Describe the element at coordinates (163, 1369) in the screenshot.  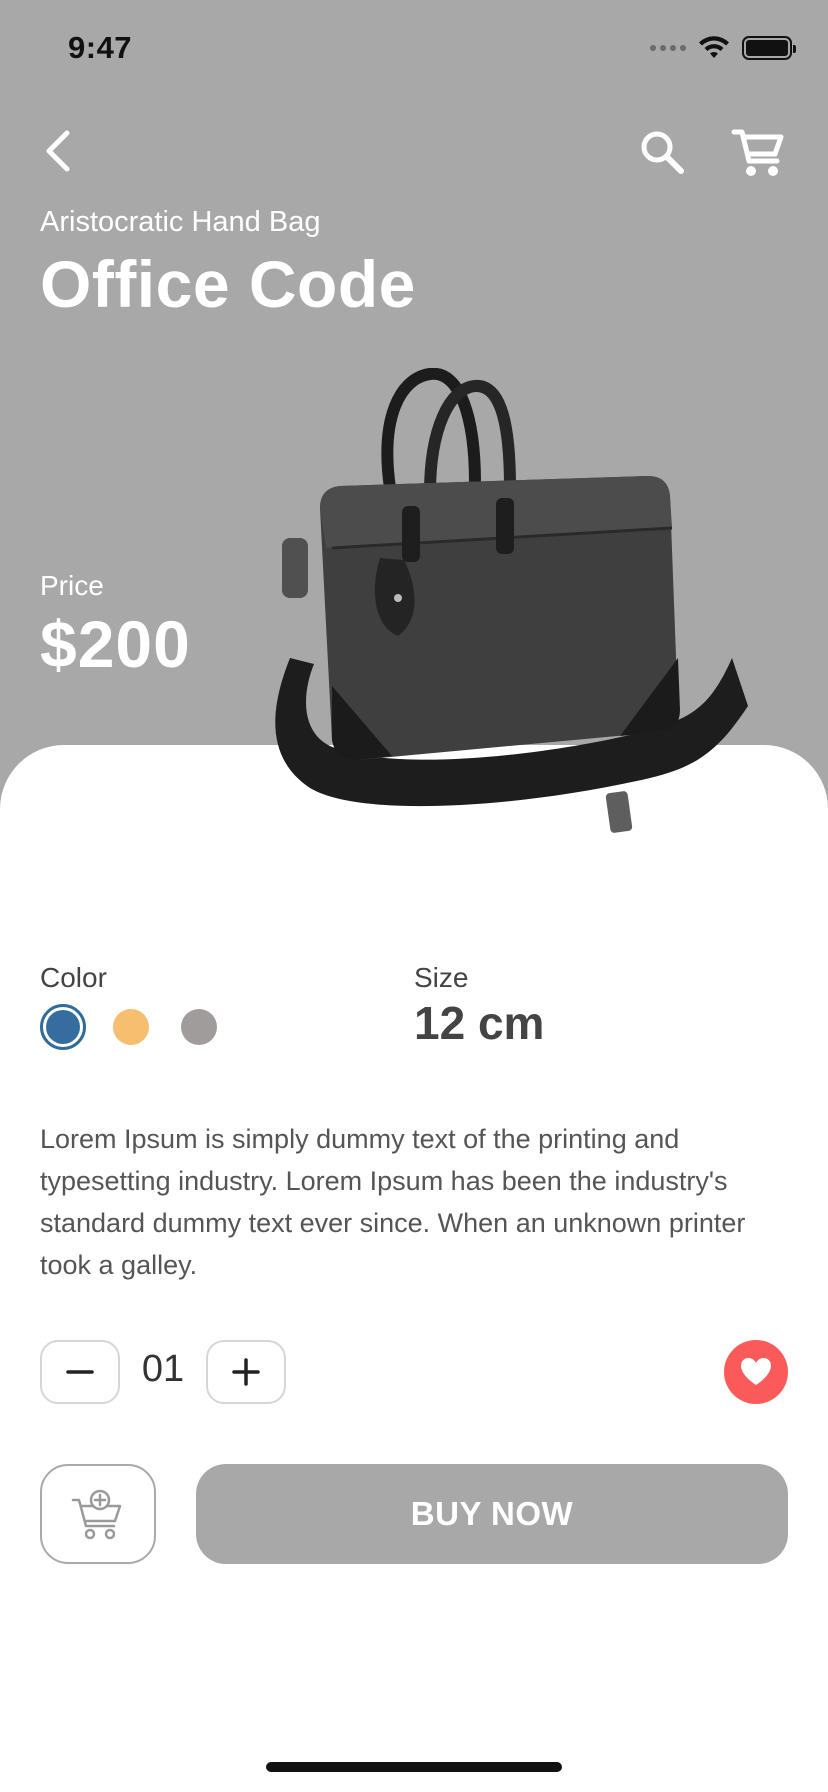
I see `quantity-value: 01` at that location.